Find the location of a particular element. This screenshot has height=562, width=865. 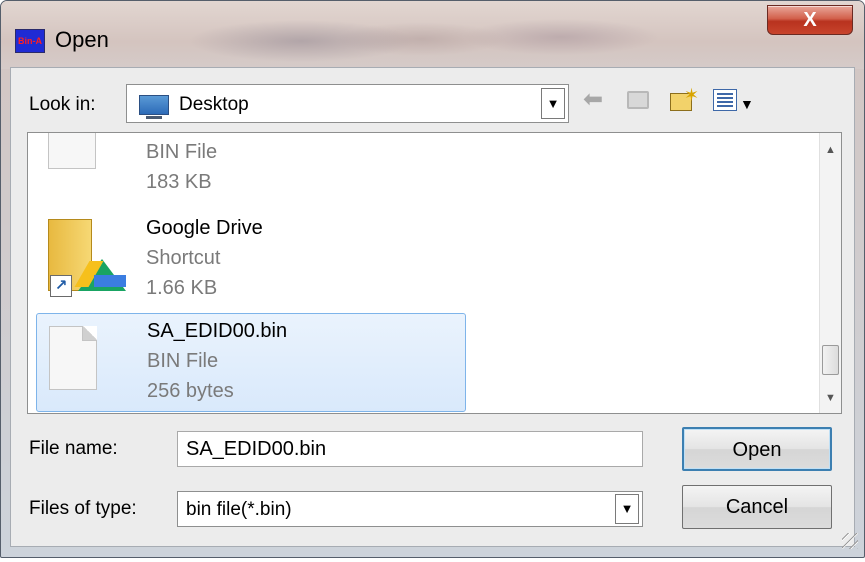

google-drive-folder-icon: ↗ is located at coordinates (87, 259).